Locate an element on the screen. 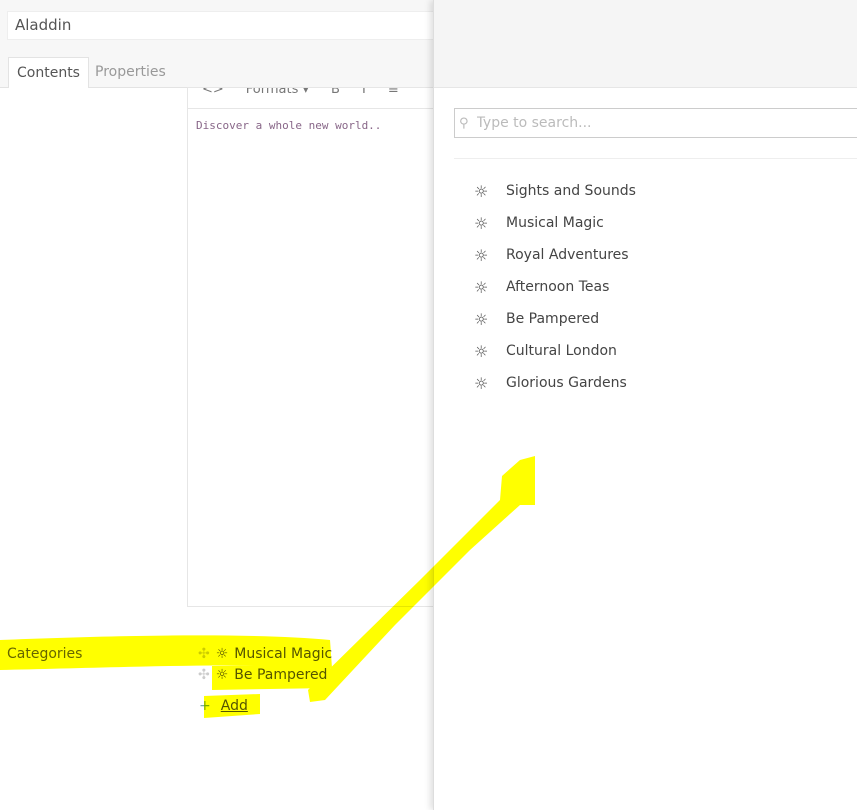 The width and height of the screenshot is (857, 810). list-item: ☼ Afternoon Teas is located at coordinates (555, 287).